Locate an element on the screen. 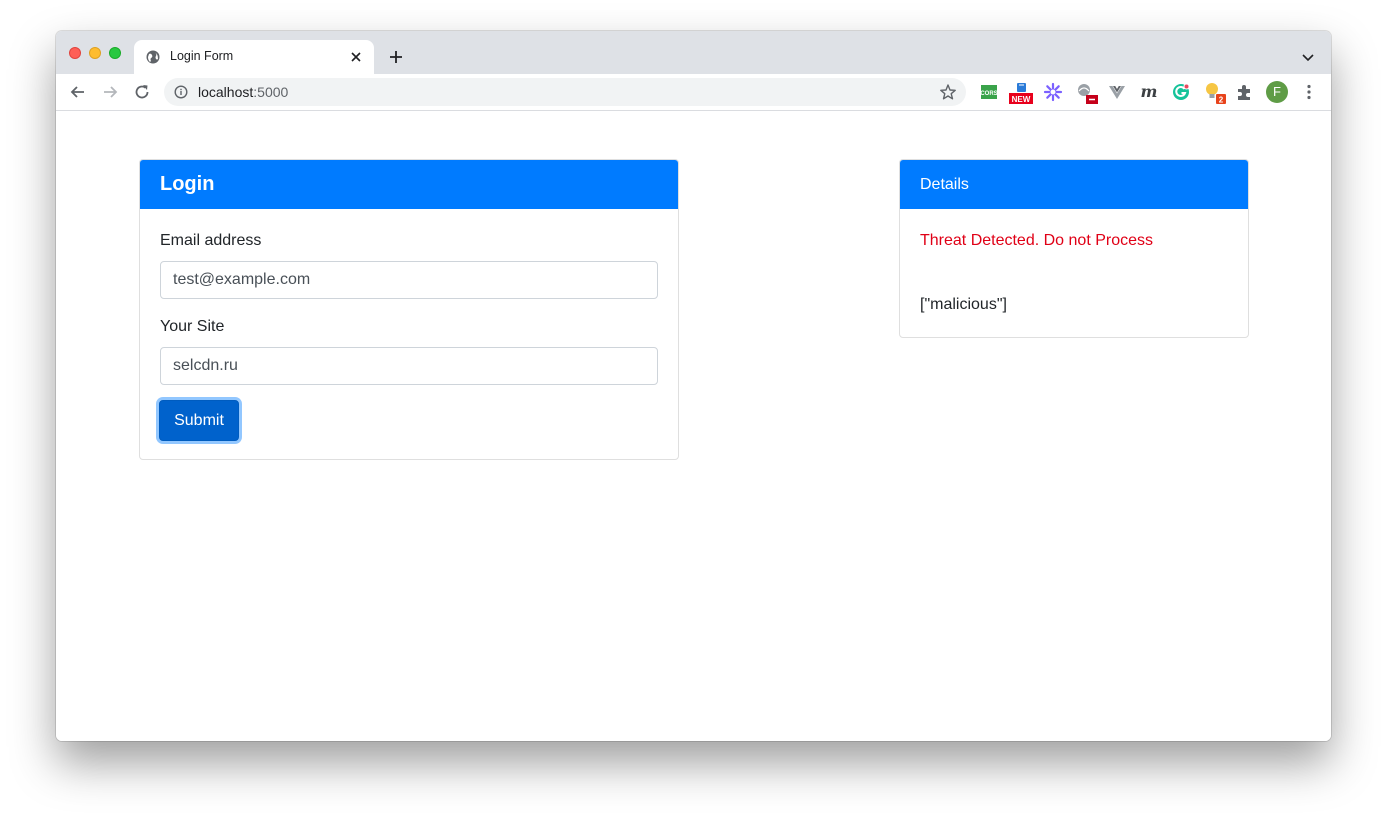 This screenshot has width=1387, height=821. m-label: m is located at coordinates (1149, 91).